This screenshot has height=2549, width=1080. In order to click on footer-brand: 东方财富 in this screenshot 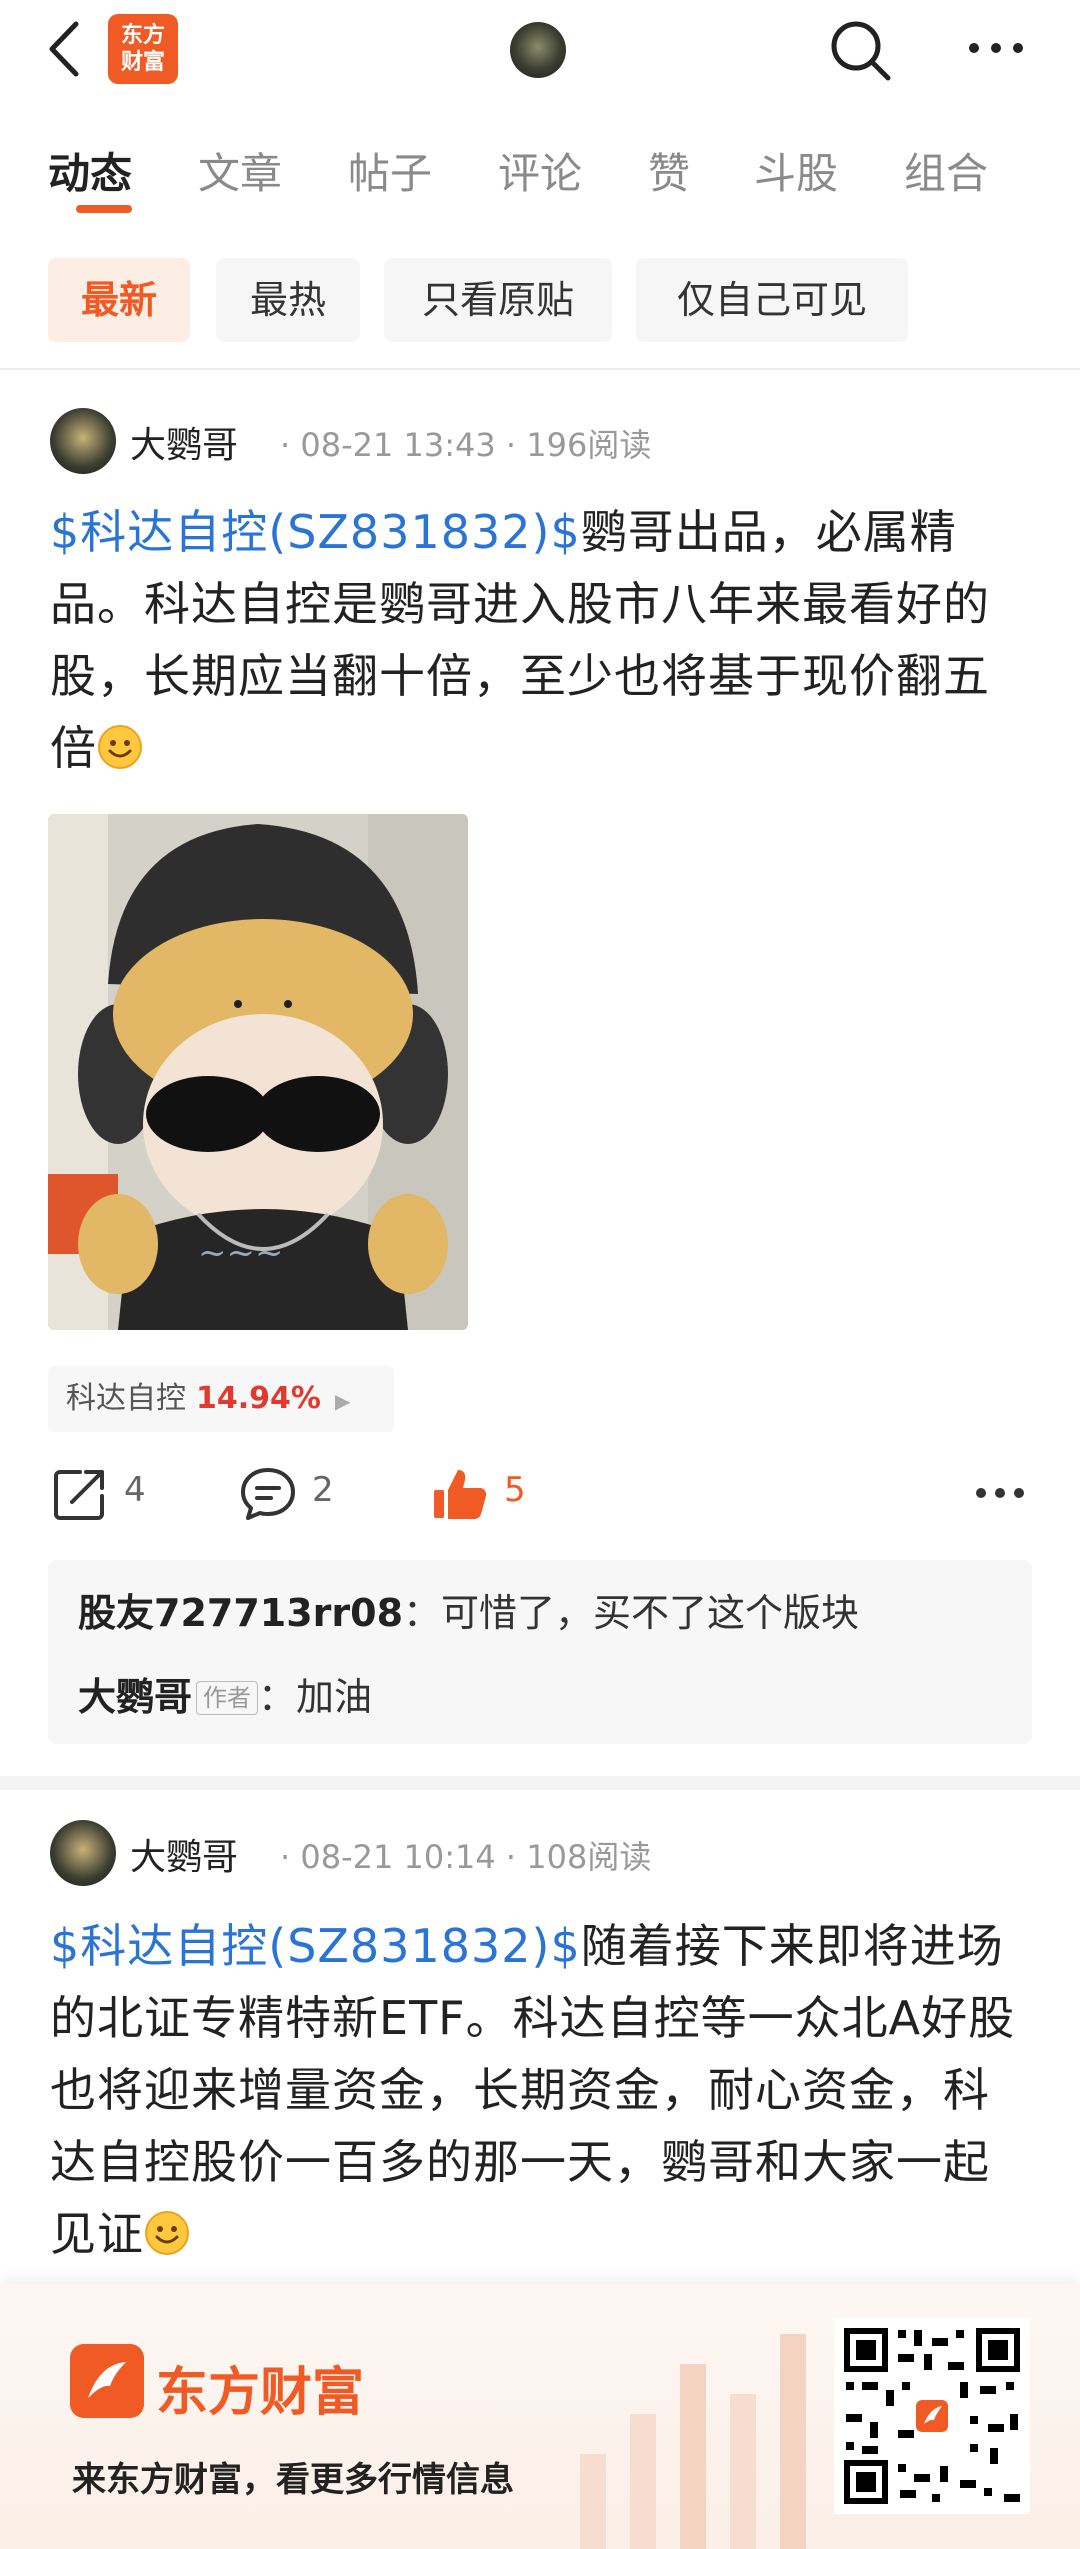, I will do `click(260, 2393)`.